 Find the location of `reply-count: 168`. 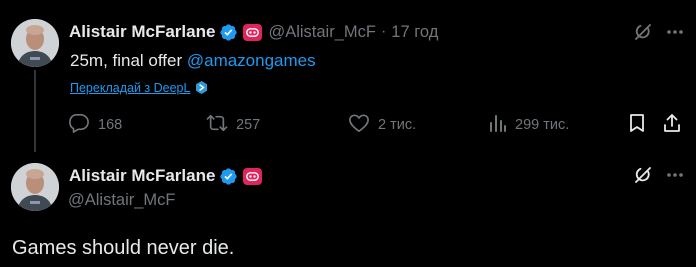

reply-count: 168 is located at coordinates (110, 125).